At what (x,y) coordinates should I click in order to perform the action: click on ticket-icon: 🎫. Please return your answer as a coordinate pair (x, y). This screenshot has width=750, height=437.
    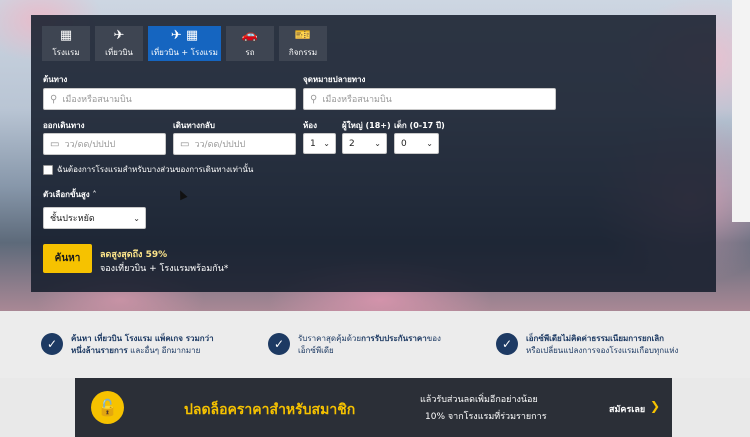
    Looking at the image, I should click on (303, 35).